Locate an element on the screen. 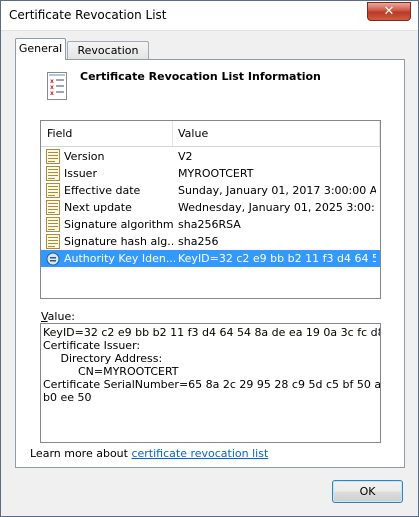  close-icon: ✕ is located at coordinates (389, 11).